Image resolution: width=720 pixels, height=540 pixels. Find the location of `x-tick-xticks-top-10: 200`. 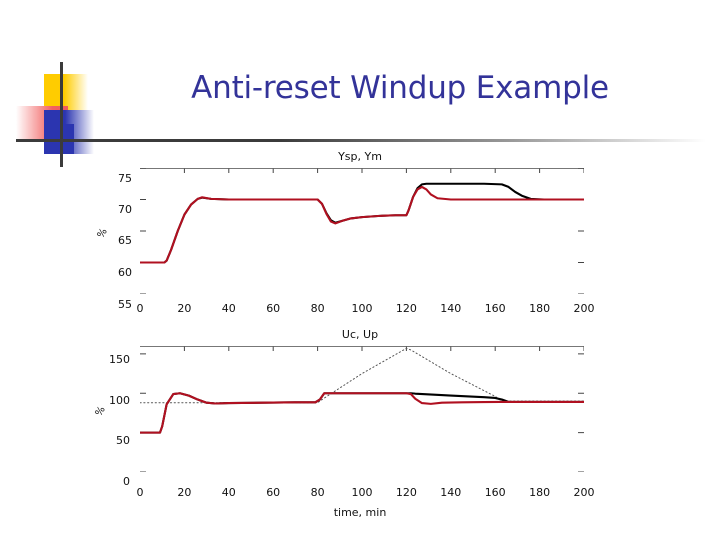

x-tick-xticks-top-10: 200 is located at coordinates (584, 308).